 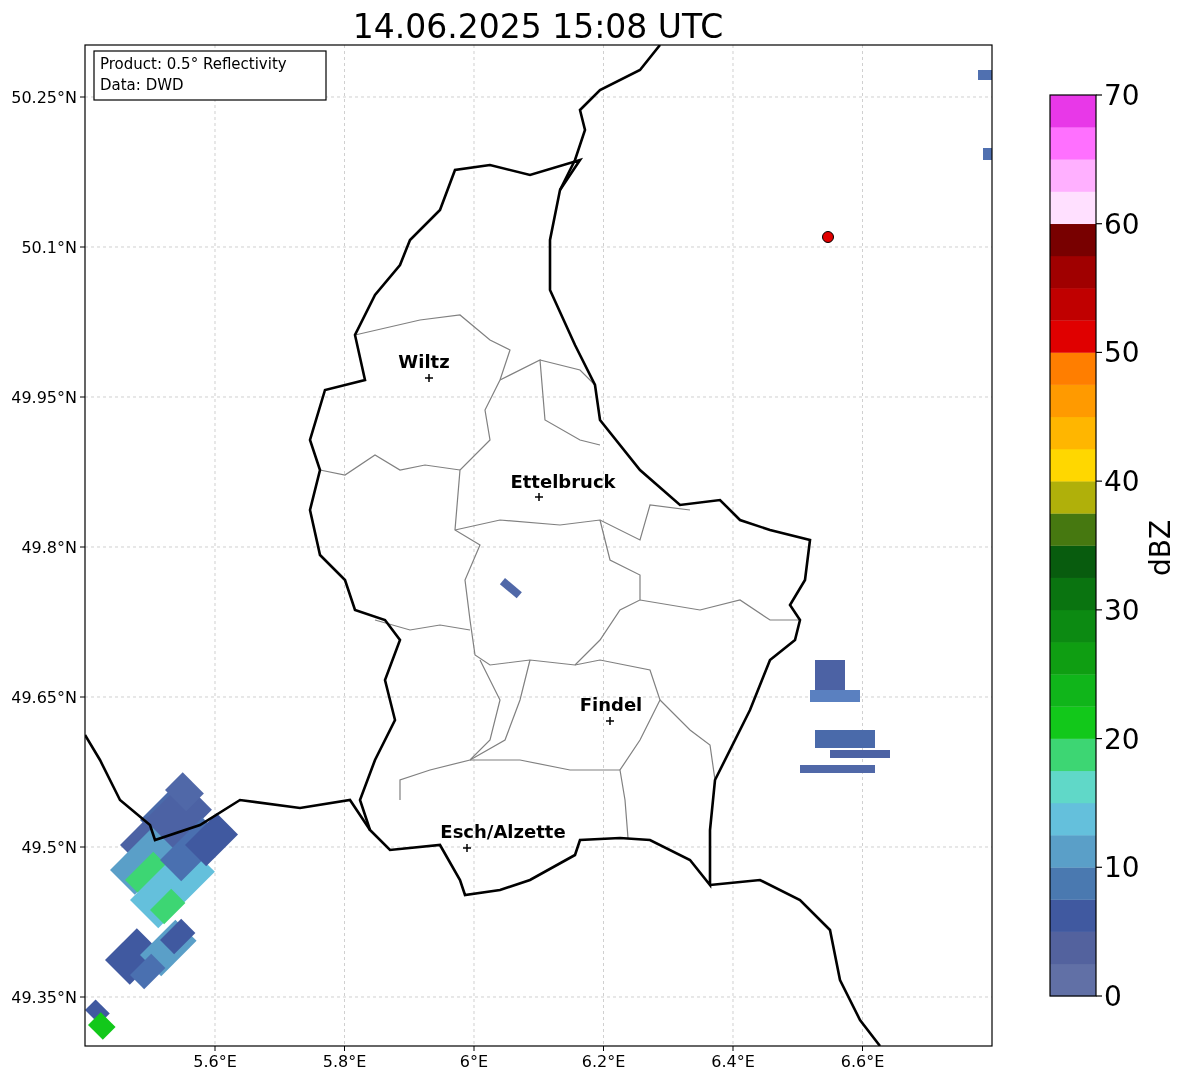 What do you see at coordinates (44, 97) in the screenshot?
I see `tick-label: 50.25°N` at bounding box center [44, 97].